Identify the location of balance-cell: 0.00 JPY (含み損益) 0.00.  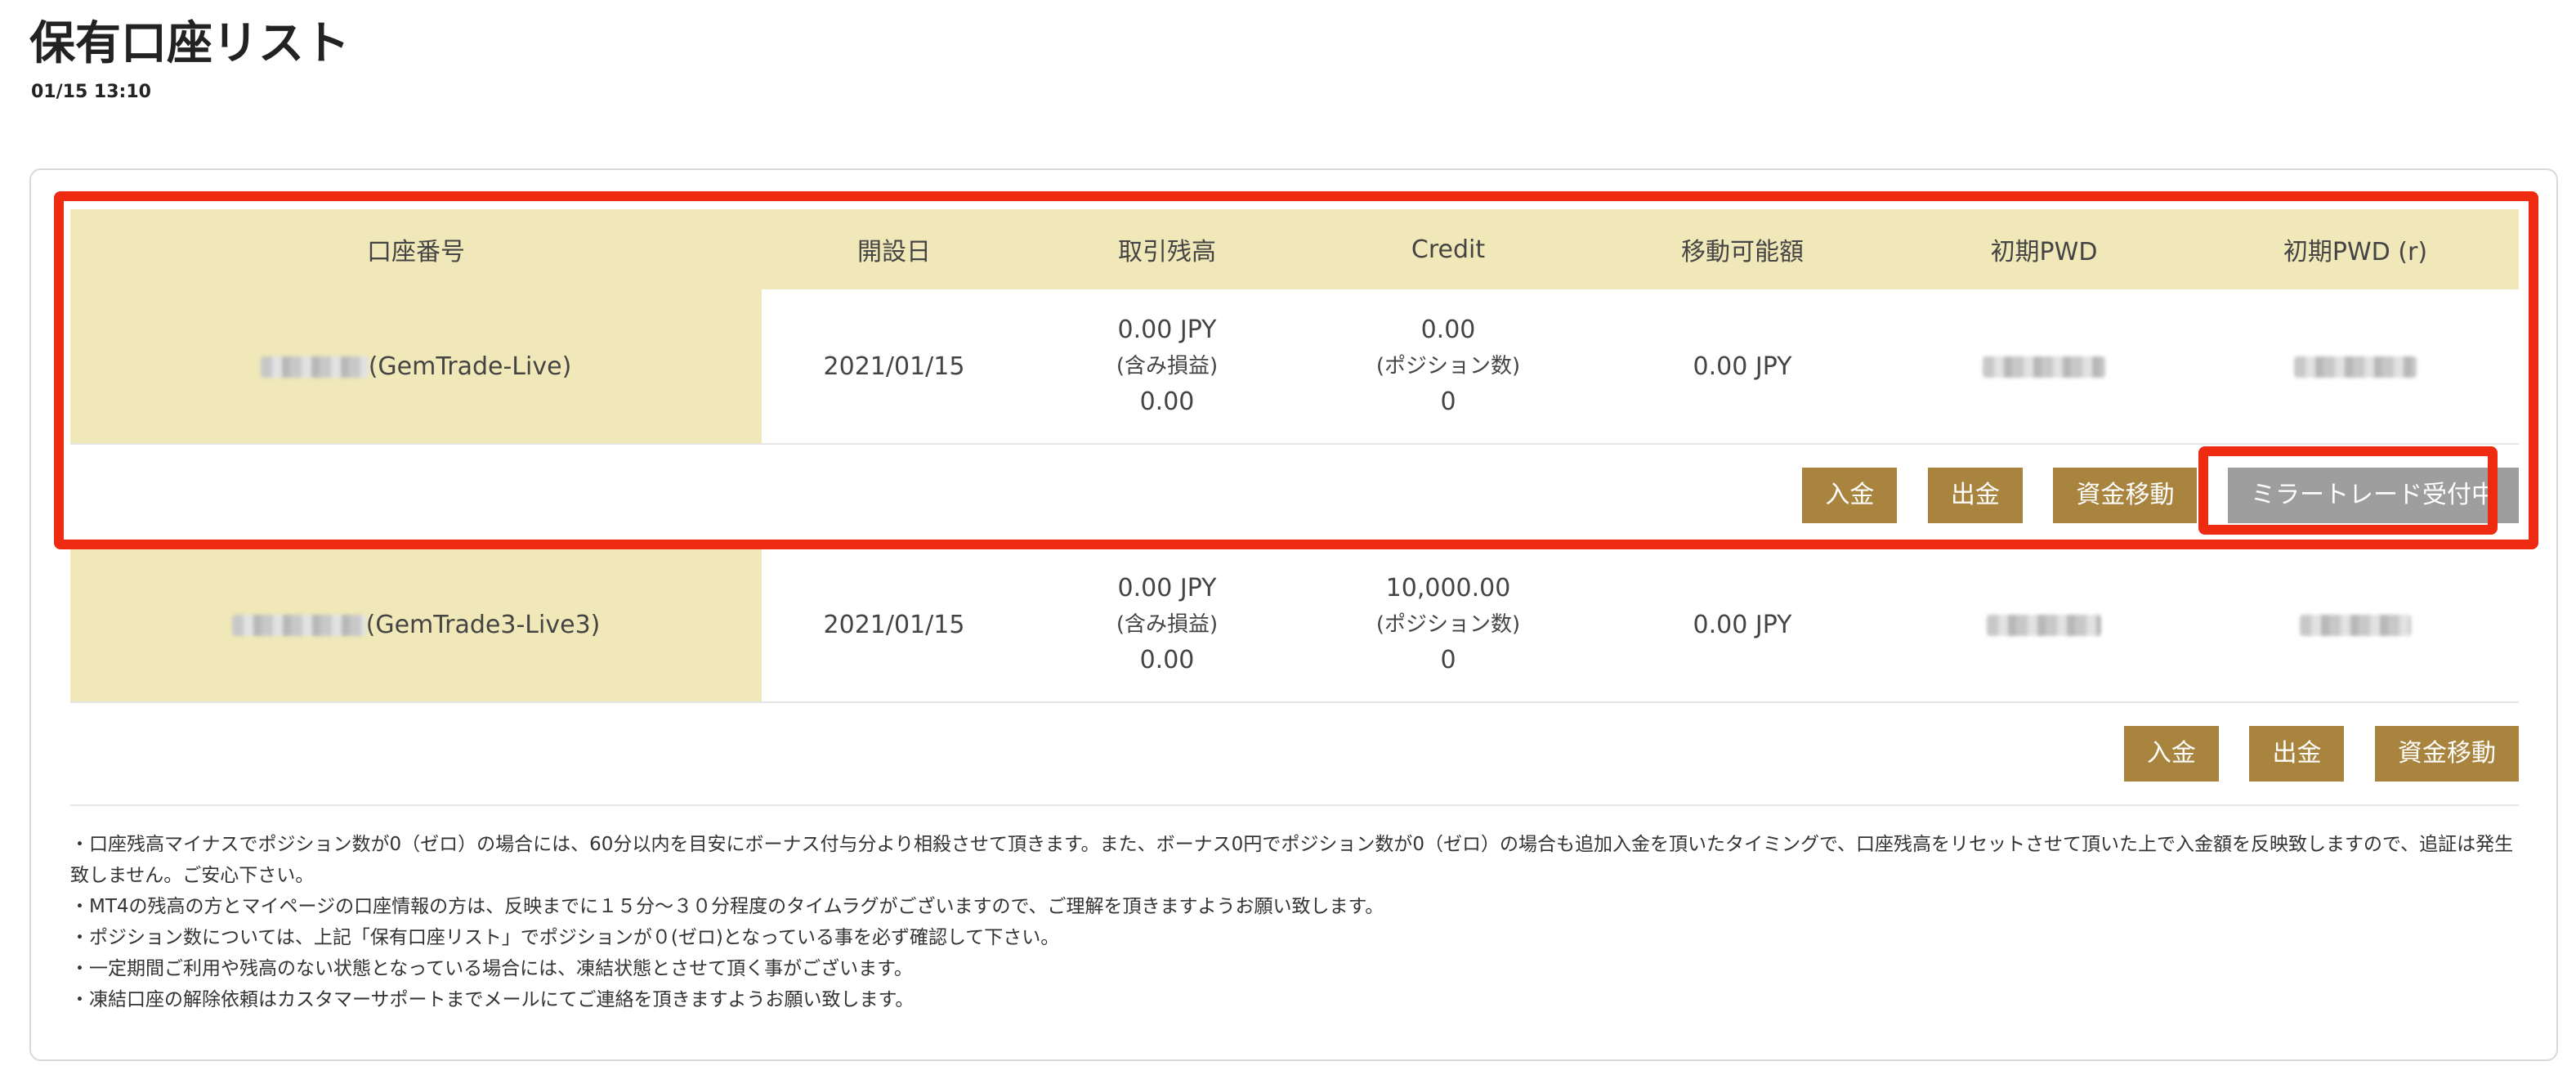
(1167, 625).